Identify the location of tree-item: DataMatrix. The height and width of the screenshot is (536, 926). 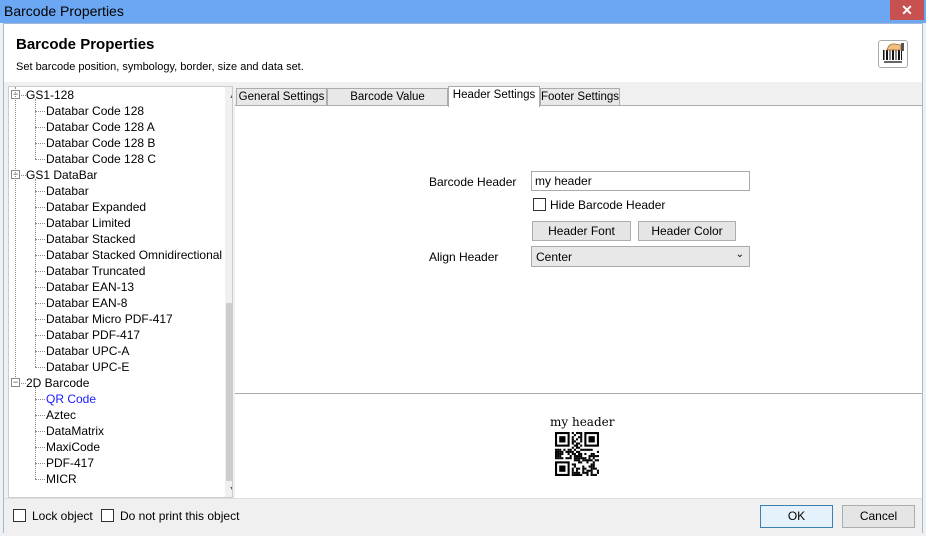
(75, 431).